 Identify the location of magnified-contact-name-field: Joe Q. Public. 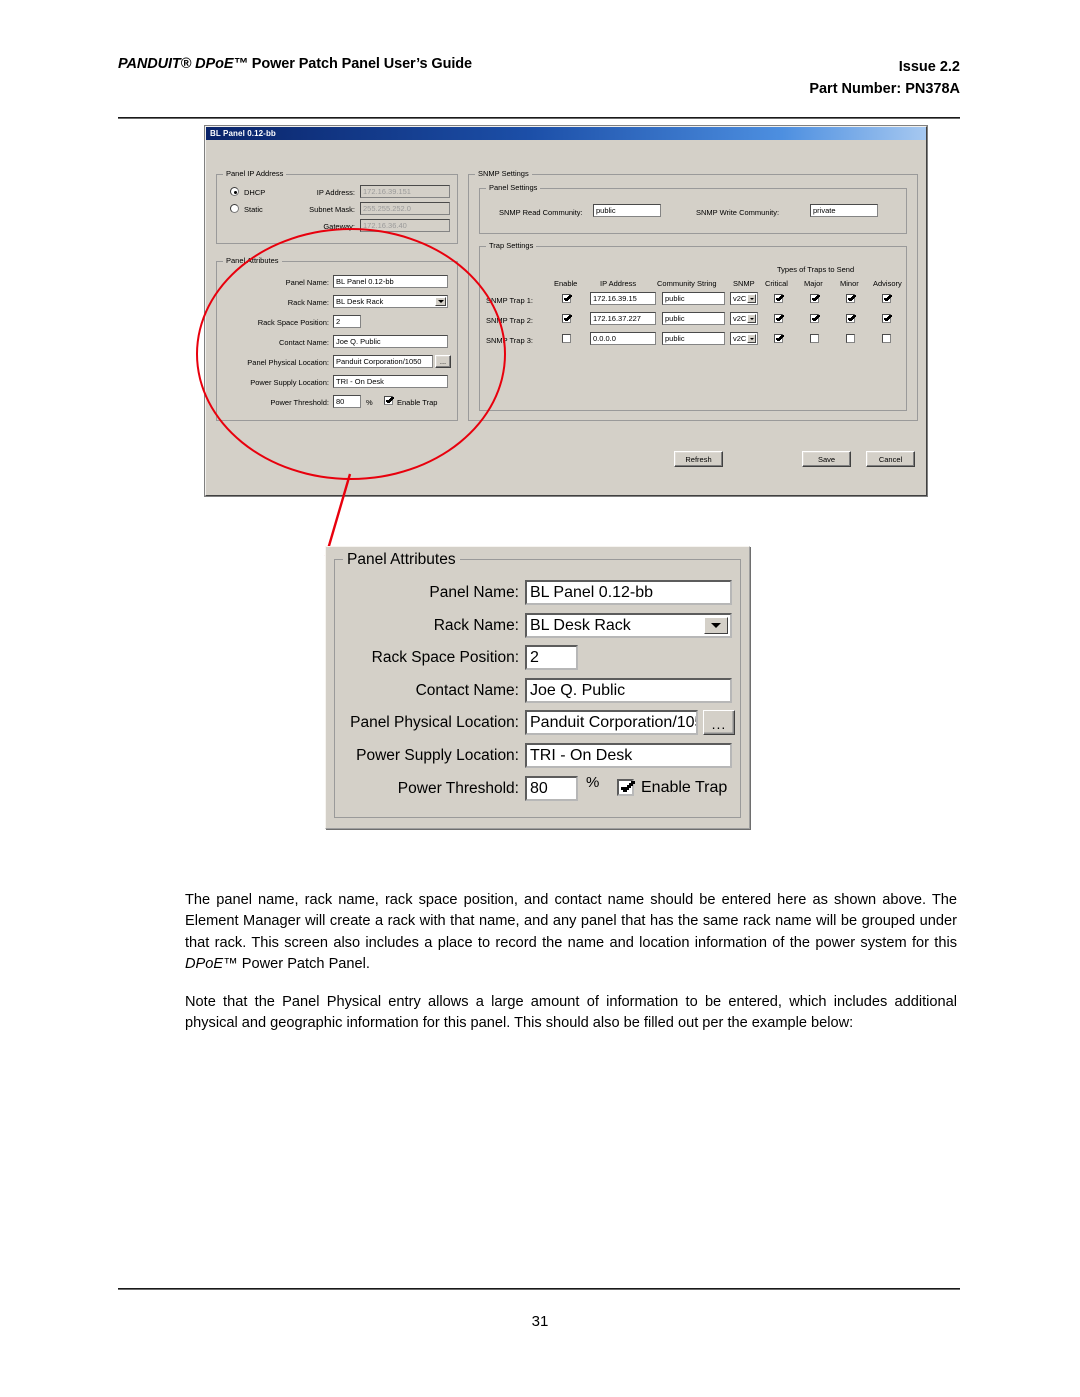
(628, 690).